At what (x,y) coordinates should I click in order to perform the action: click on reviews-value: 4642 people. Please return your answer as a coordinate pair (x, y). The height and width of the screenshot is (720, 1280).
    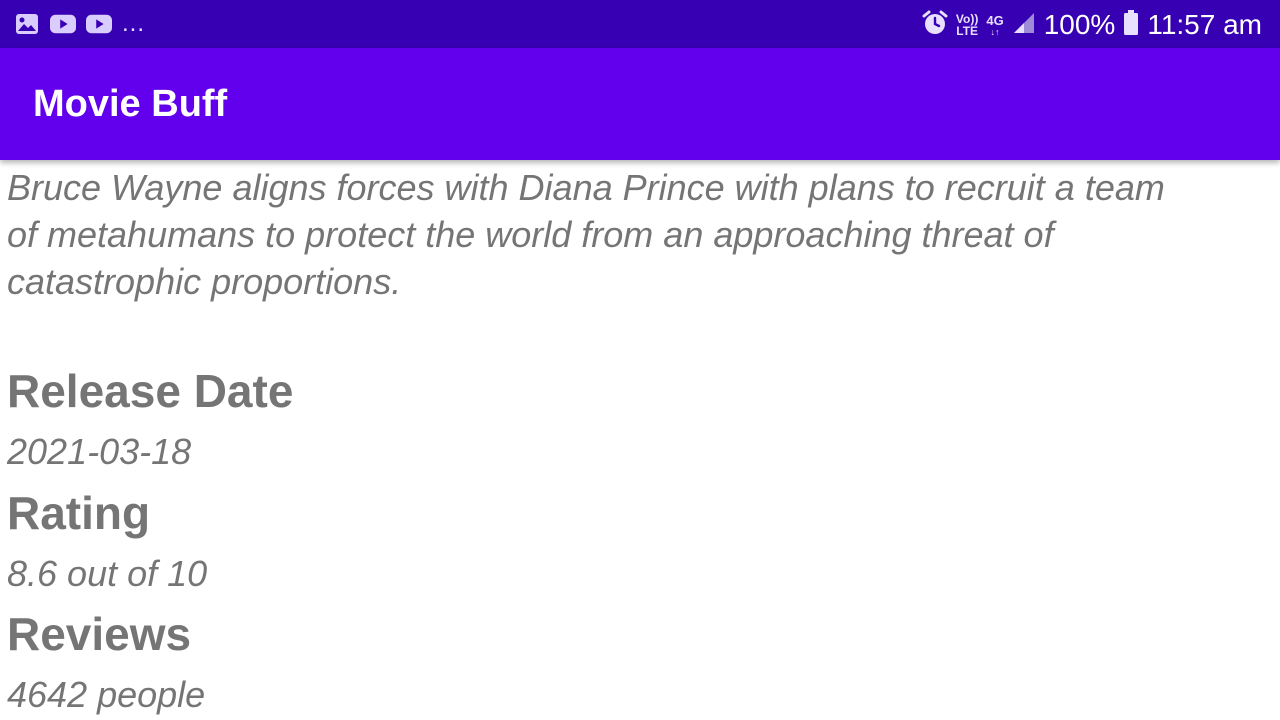
    Looking at the image, I should click on (106, 694).